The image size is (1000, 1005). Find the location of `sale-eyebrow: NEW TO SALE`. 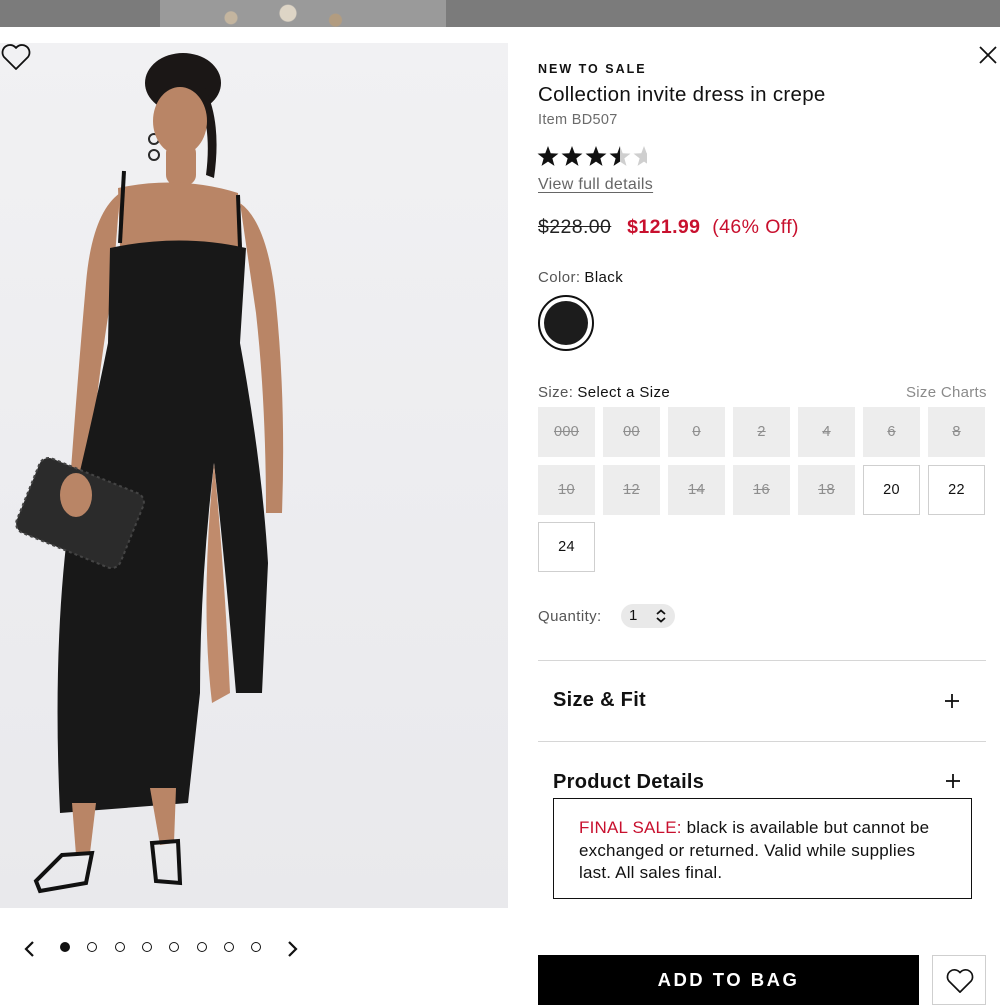

sale-eyebrow: NEW TO SALE is located at coordinates (592, 69).